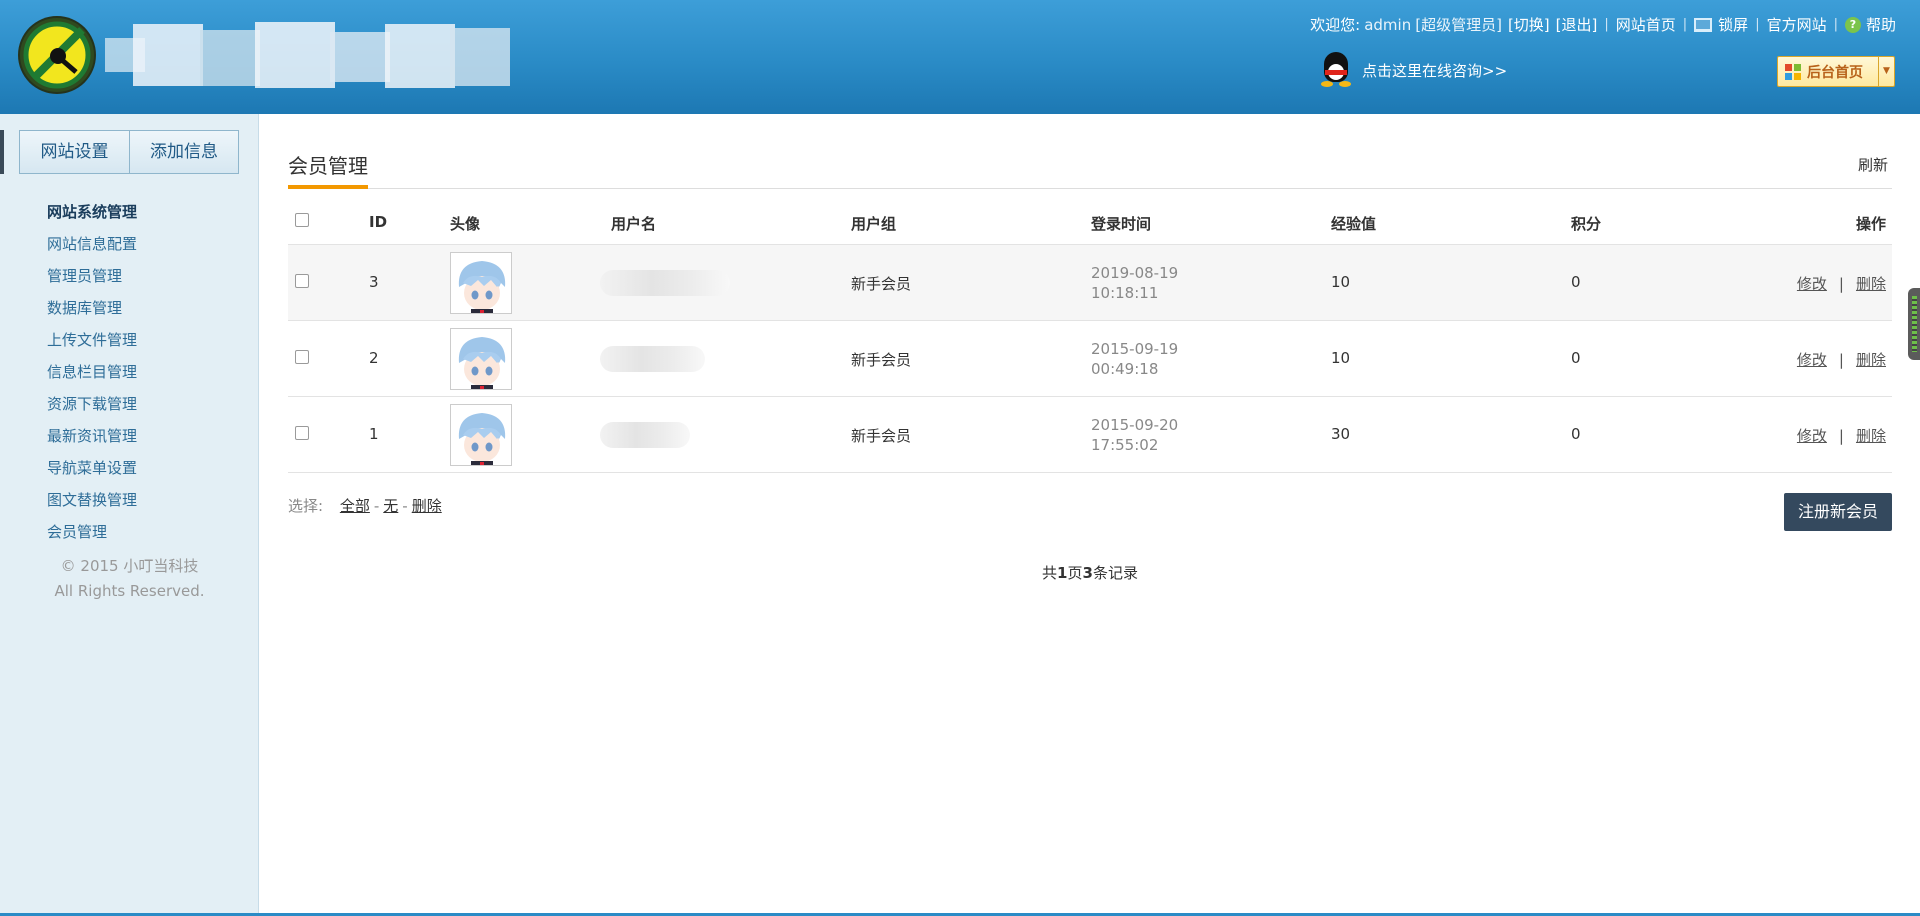  I want to click on row-id: 1, so click(374, 434).